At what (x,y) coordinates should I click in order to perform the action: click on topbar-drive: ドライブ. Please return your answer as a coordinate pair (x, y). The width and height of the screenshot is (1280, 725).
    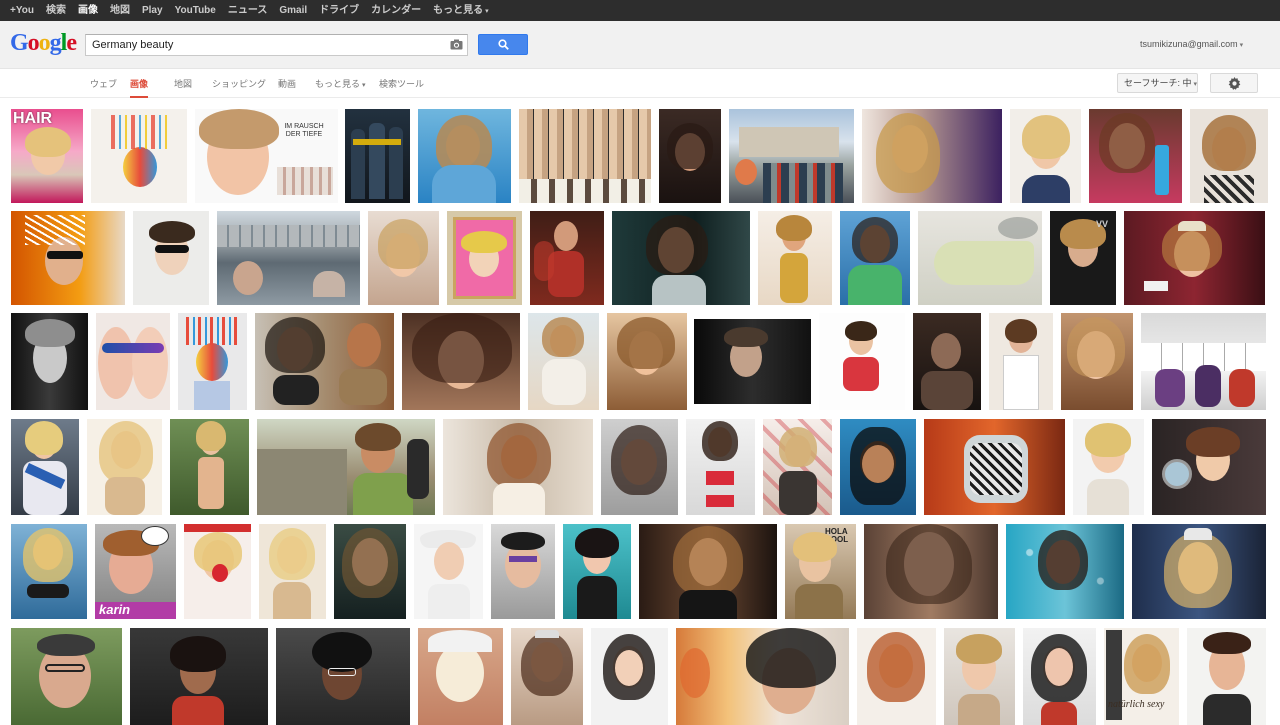
    Looking at the image, I should click on (339, 10).